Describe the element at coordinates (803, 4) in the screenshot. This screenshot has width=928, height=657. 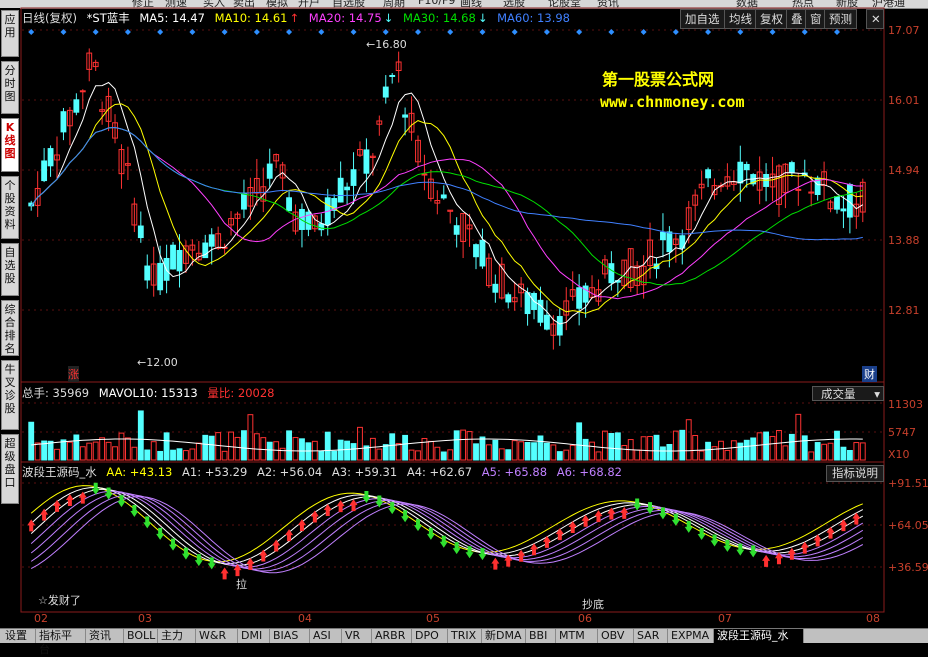
I see `top-menu-item: 热点` at that location.